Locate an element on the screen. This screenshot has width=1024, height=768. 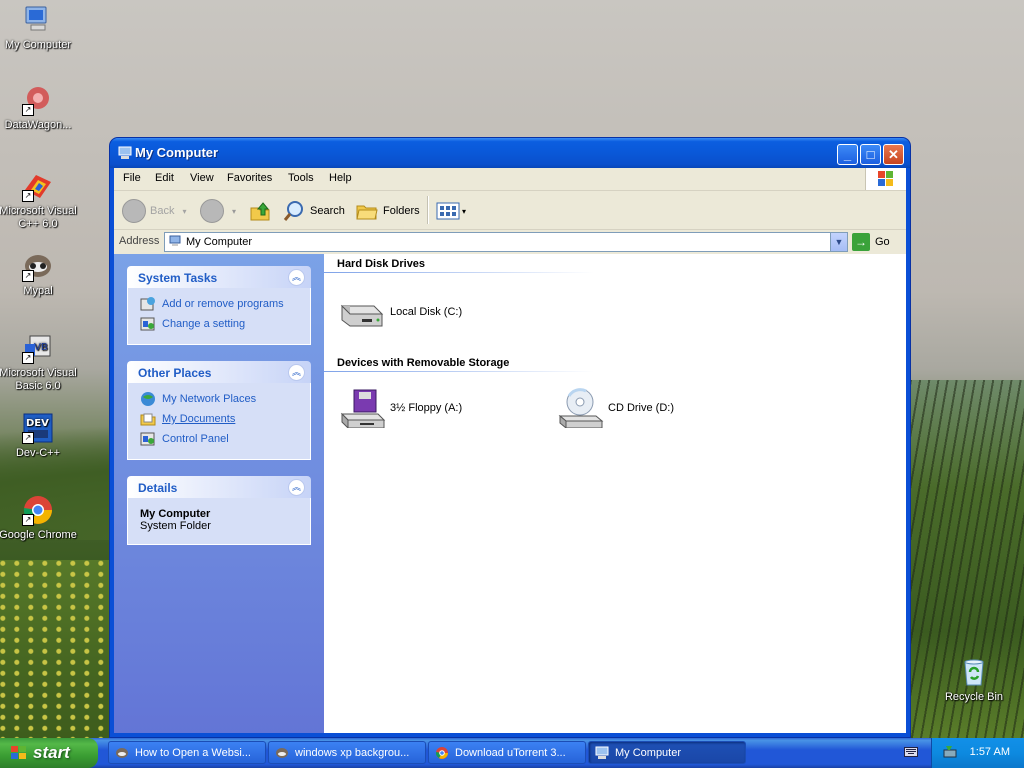
menu-favorites: Favorites is located at coordinates (249, 178).